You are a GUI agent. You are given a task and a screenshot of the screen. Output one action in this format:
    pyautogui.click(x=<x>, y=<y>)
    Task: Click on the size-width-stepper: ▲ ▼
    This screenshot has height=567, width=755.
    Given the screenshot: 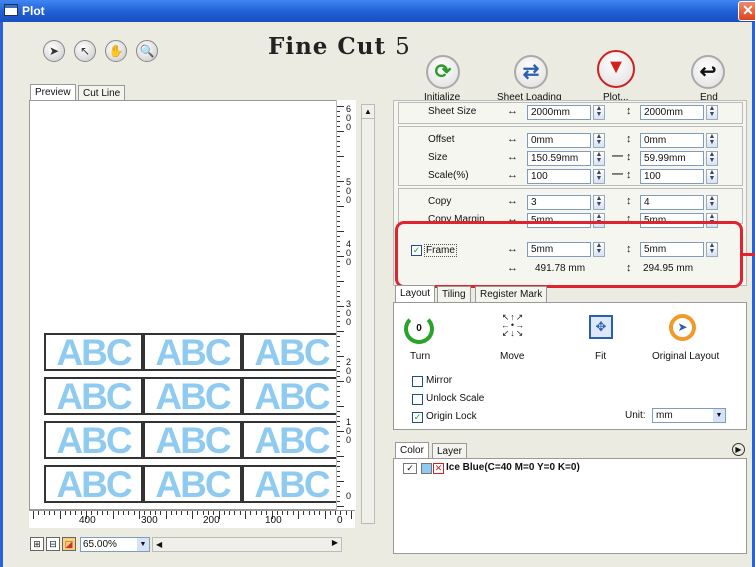 What is the action you would take?
    pyautogui.click(x=599, y=158)
    